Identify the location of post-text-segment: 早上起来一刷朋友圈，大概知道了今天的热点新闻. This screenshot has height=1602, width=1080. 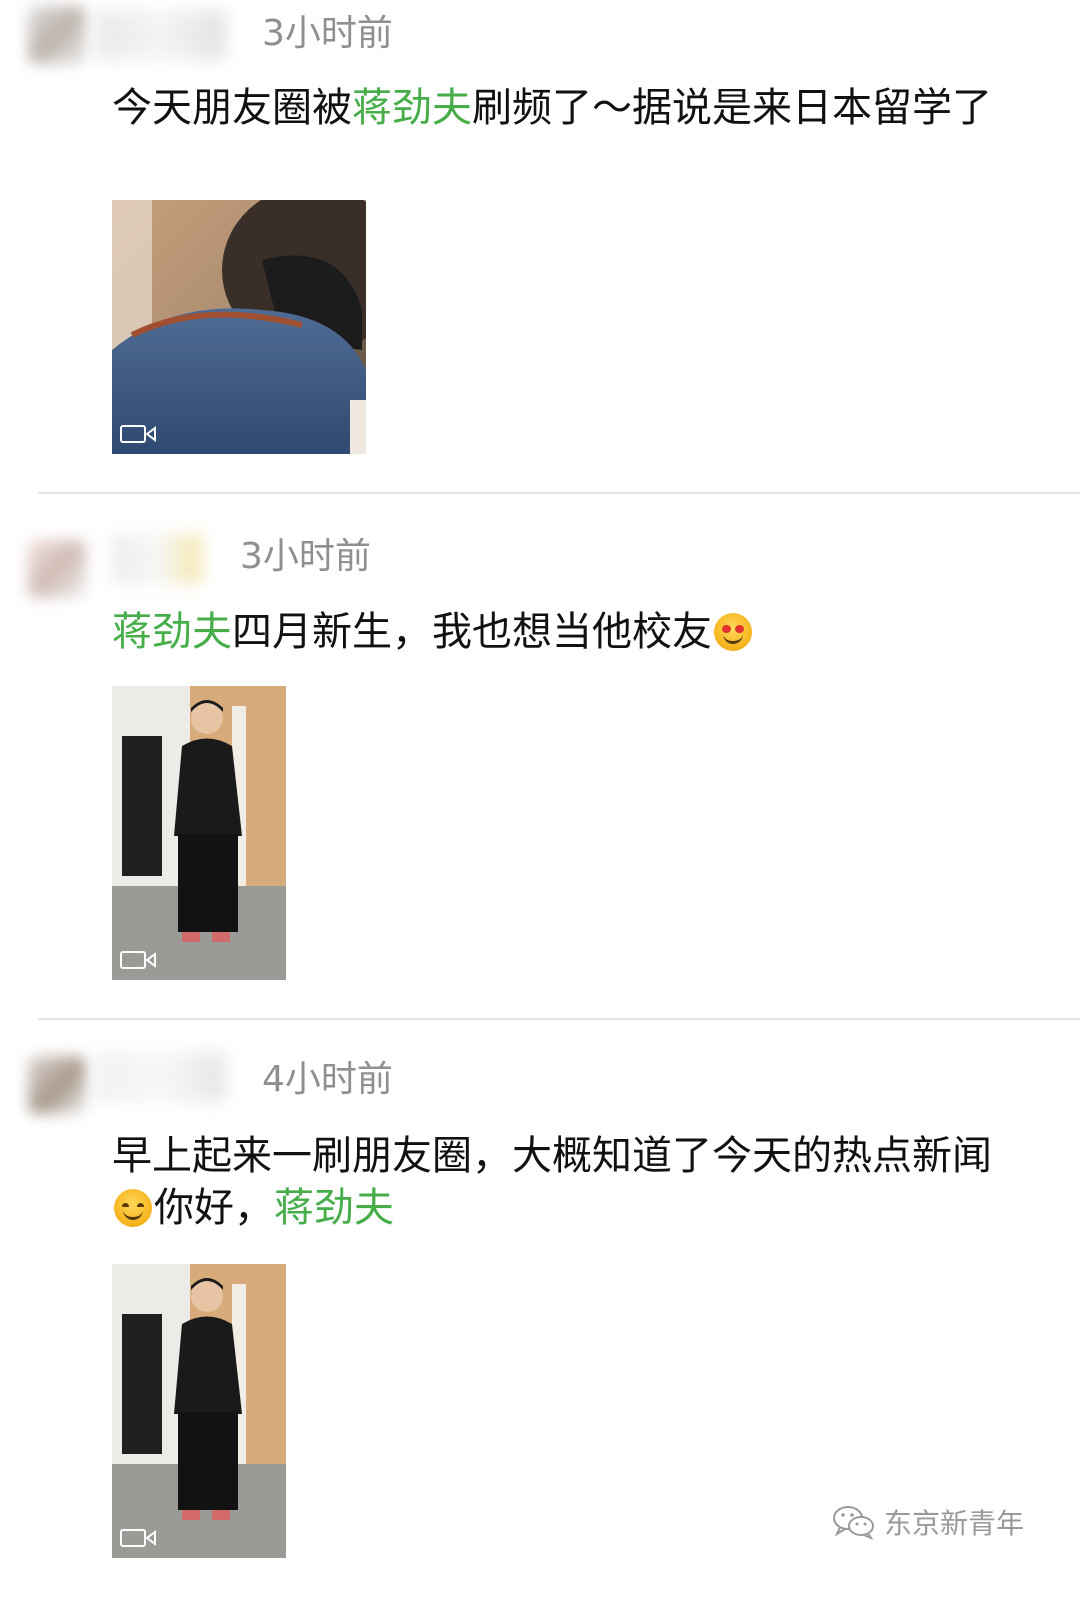
(552, 1156).